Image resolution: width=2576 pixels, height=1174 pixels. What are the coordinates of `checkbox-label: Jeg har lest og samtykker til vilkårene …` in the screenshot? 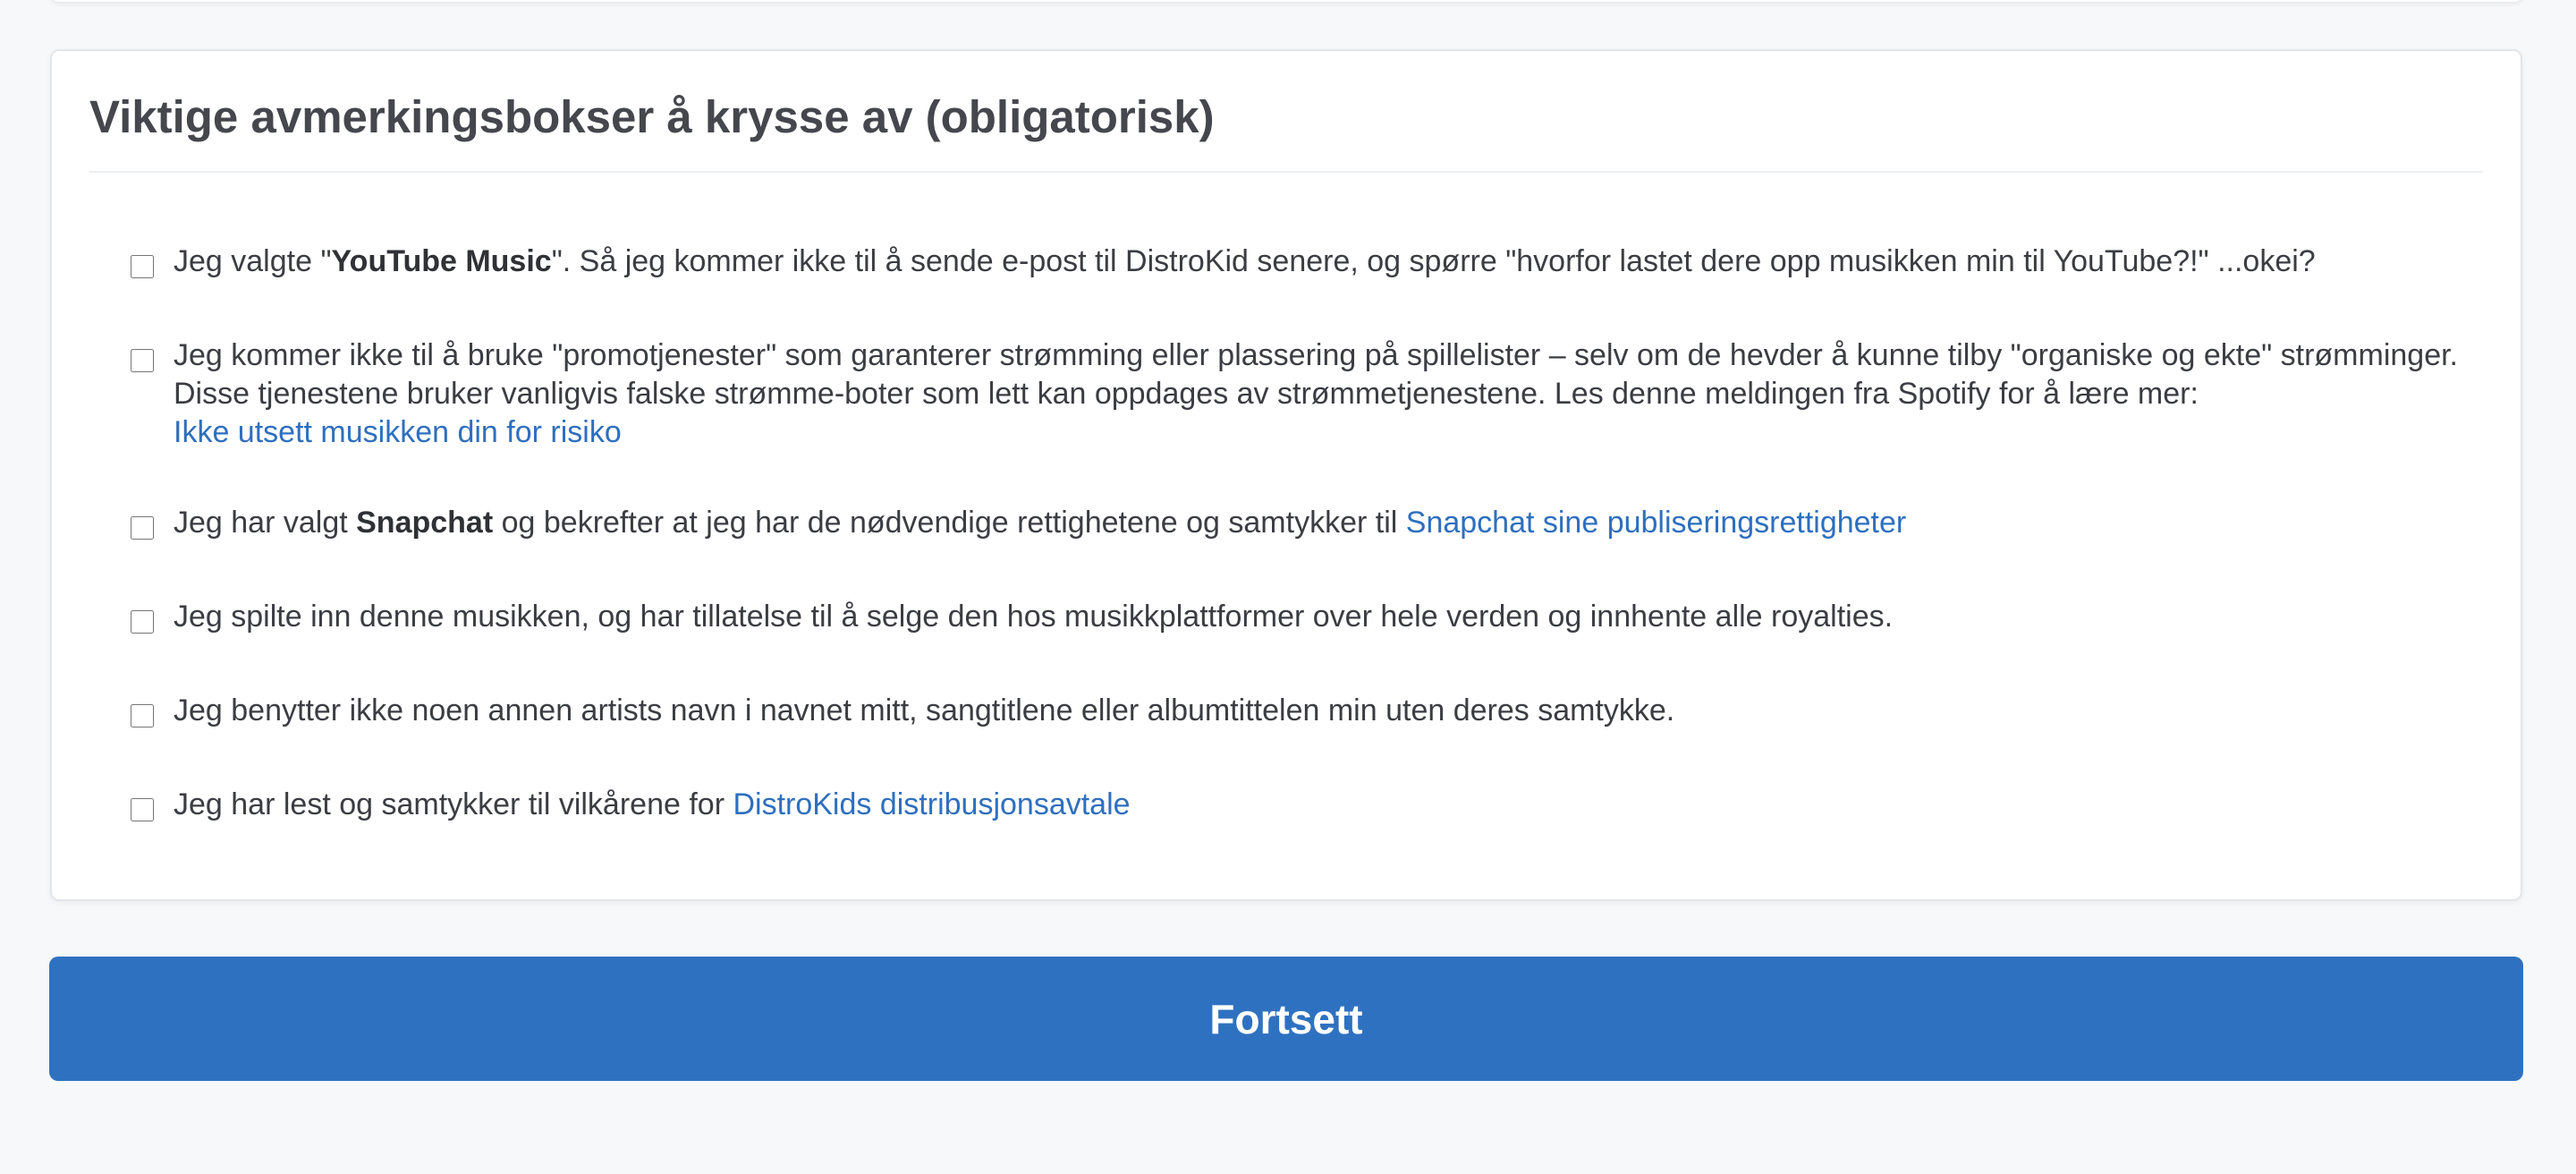 It's located at (1320, 805).